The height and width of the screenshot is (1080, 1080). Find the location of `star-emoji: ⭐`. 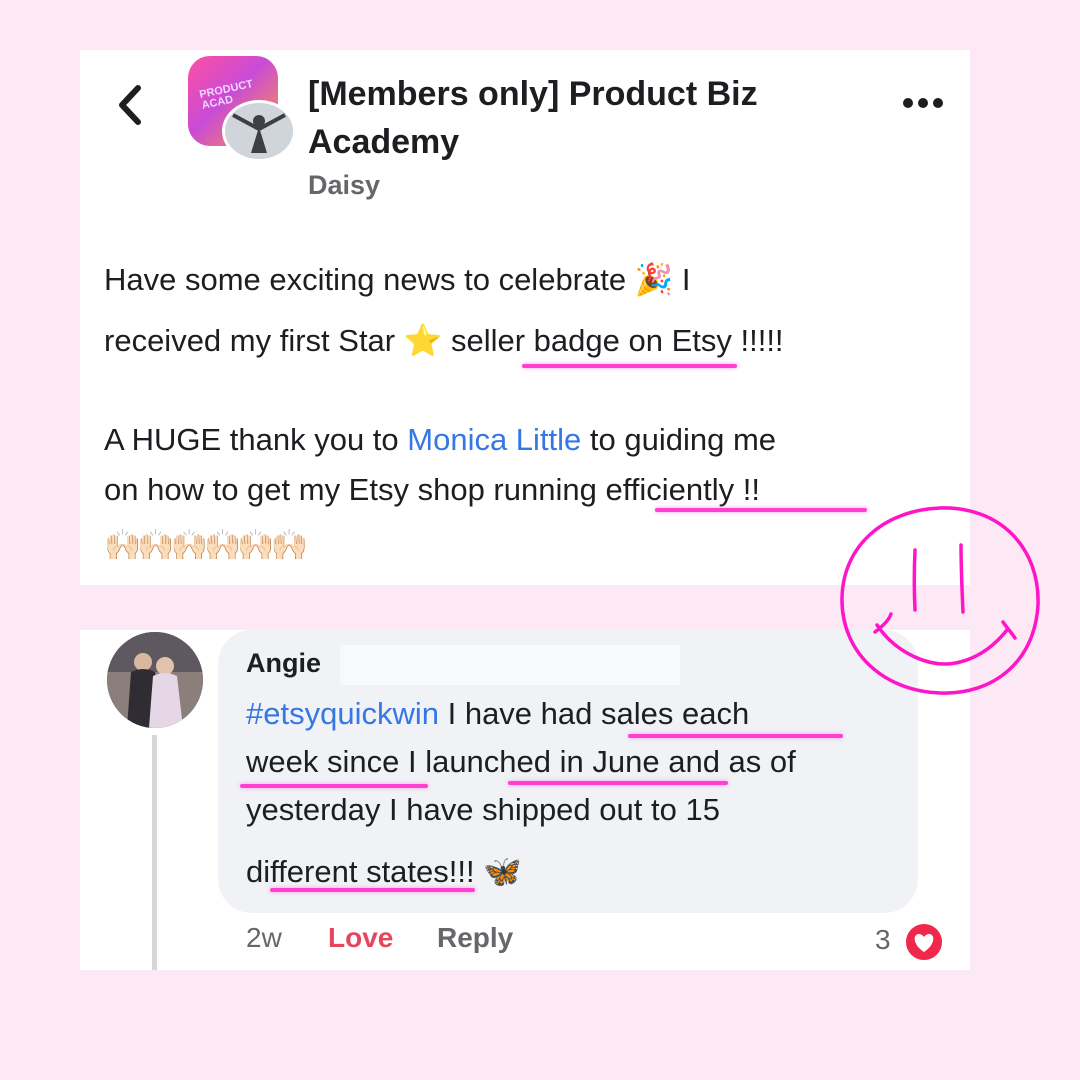

star-emoji: ⭐ is located at coordinates (423, 340).